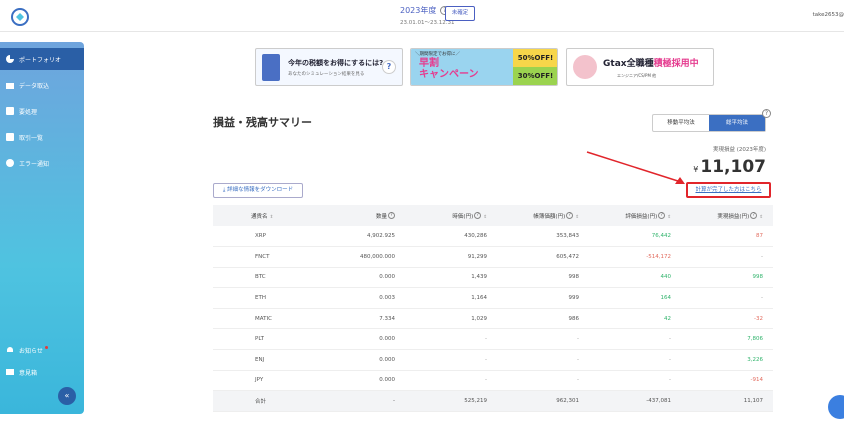 The width and height of the screenshot is (844, 422). I want to click on cell-currency: ENJ, so click(260, 359).